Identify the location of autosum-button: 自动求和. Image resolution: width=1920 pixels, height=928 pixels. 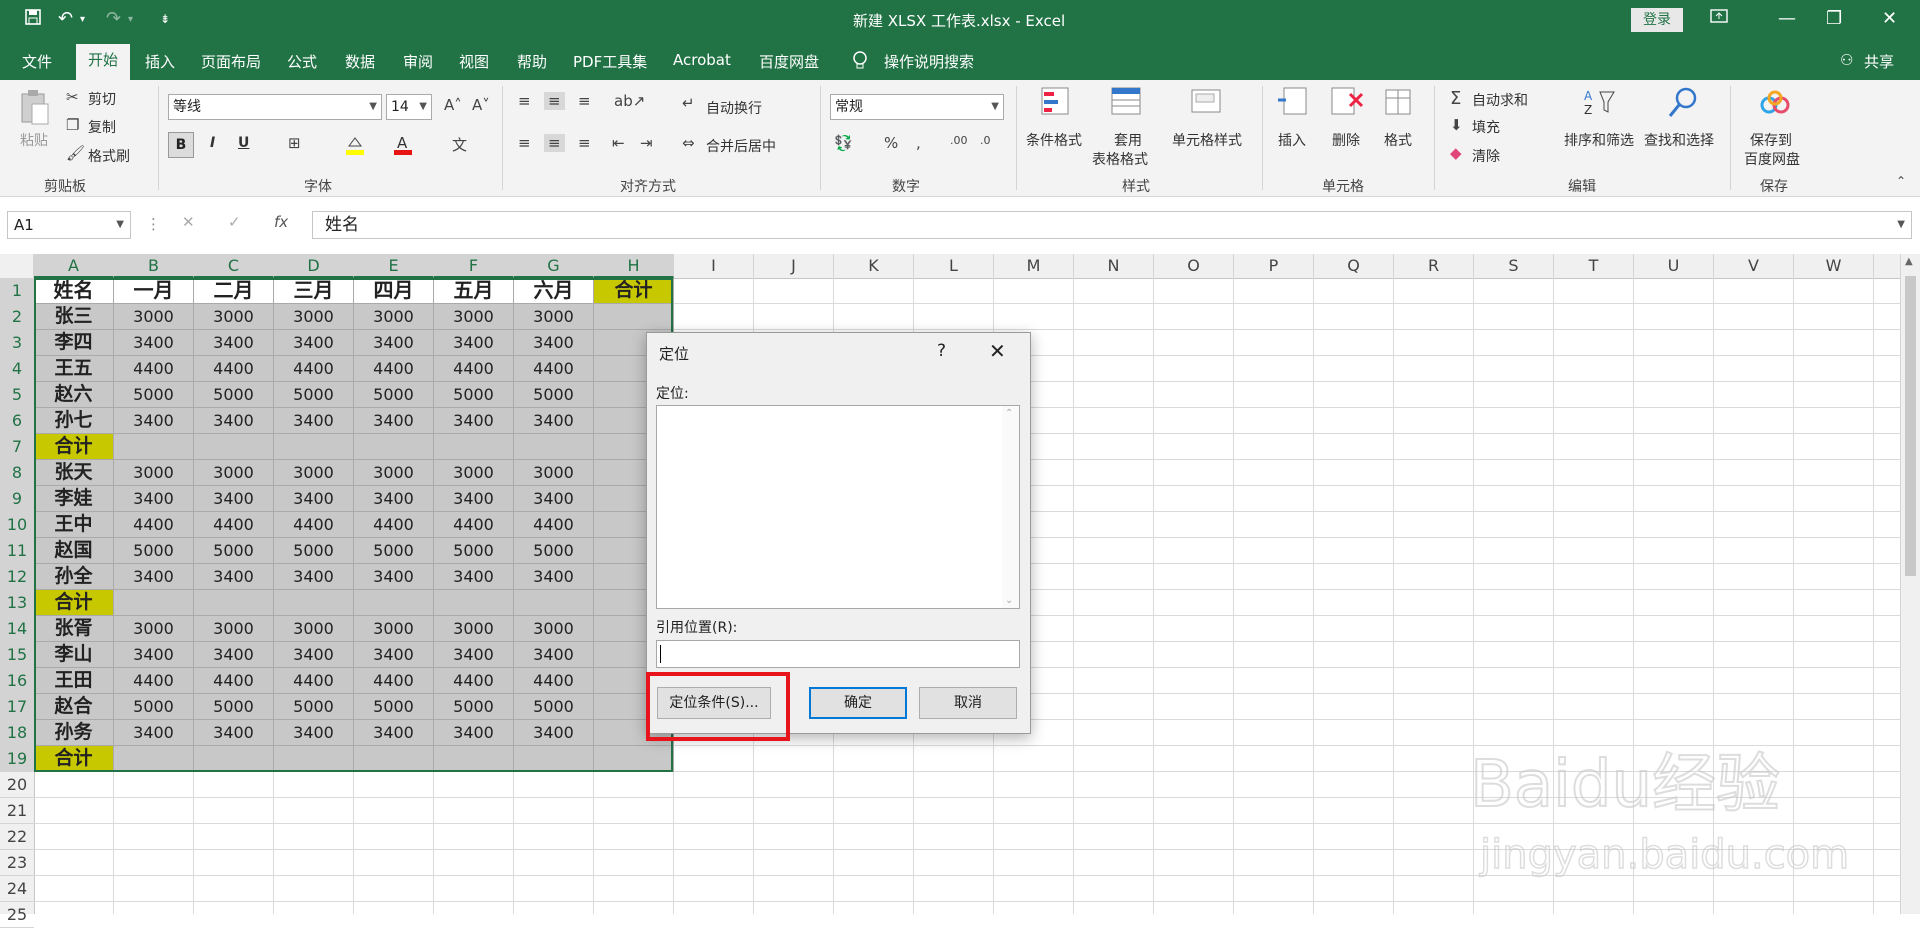
(1500, 100).